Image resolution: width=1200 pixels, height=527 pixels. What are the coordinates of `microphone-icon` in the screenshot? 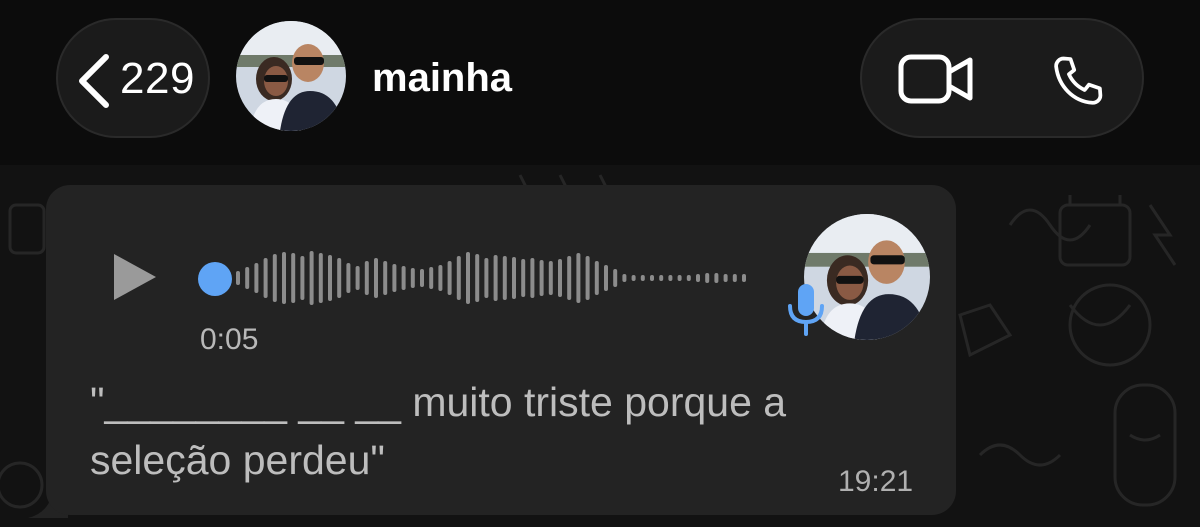 It's located at (806, 310).